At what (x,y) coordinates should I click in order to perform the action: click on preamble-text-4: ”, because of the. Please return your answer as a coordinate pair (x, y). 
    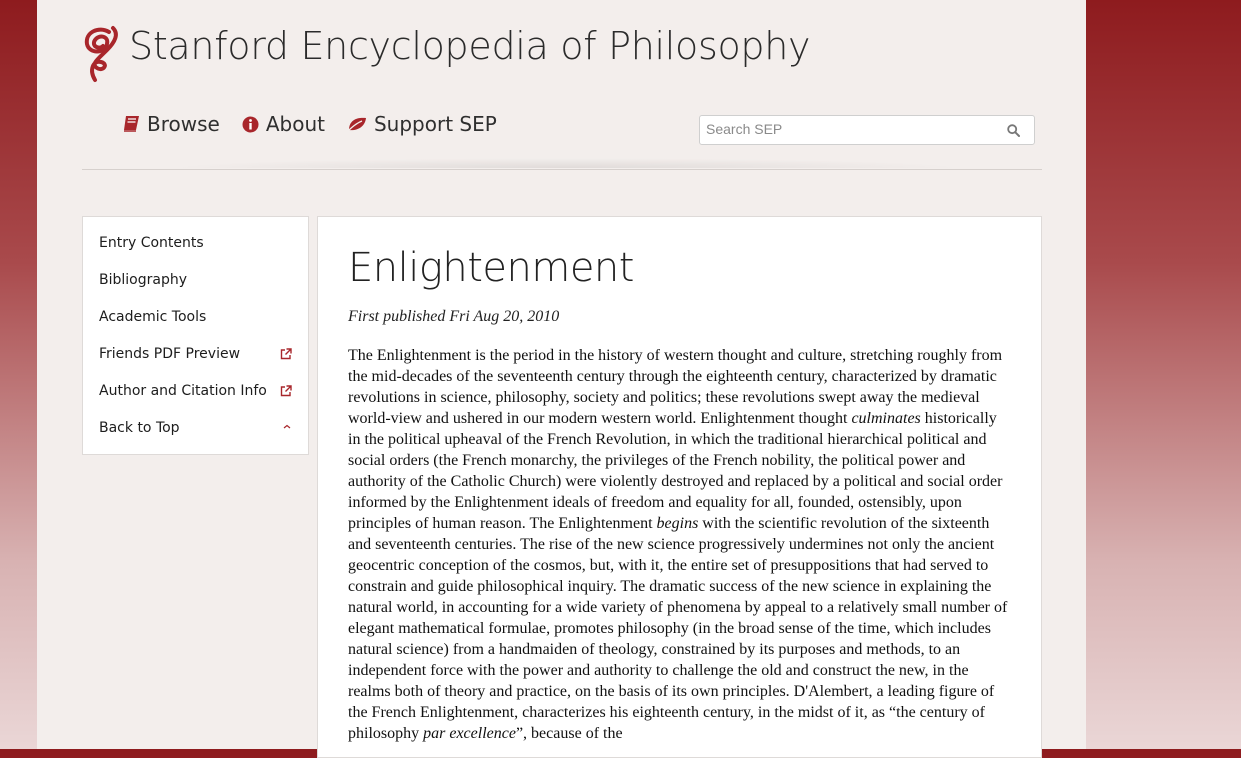
    Looking at the image, I should click on (569, 733).